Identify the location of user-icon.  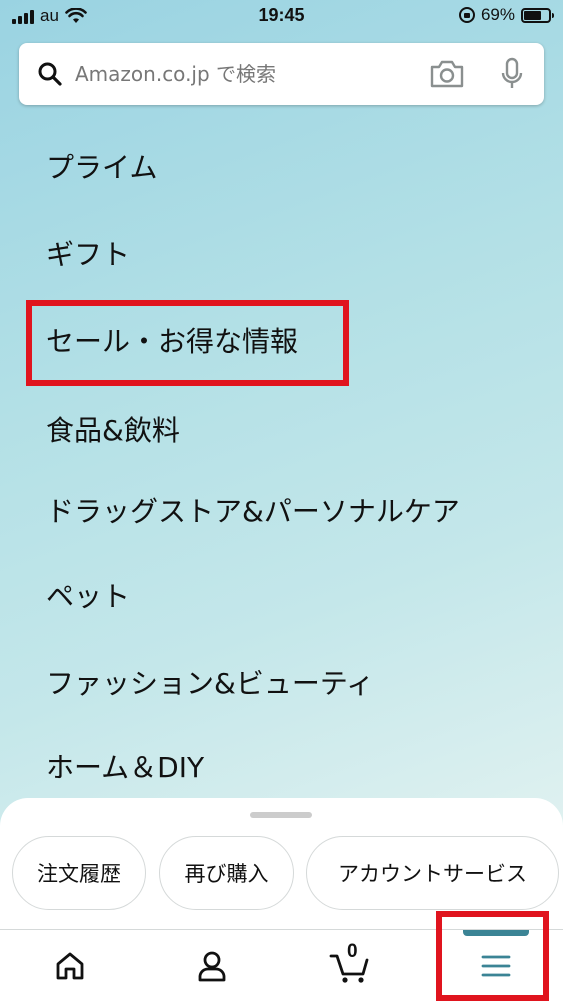
(212, 966).